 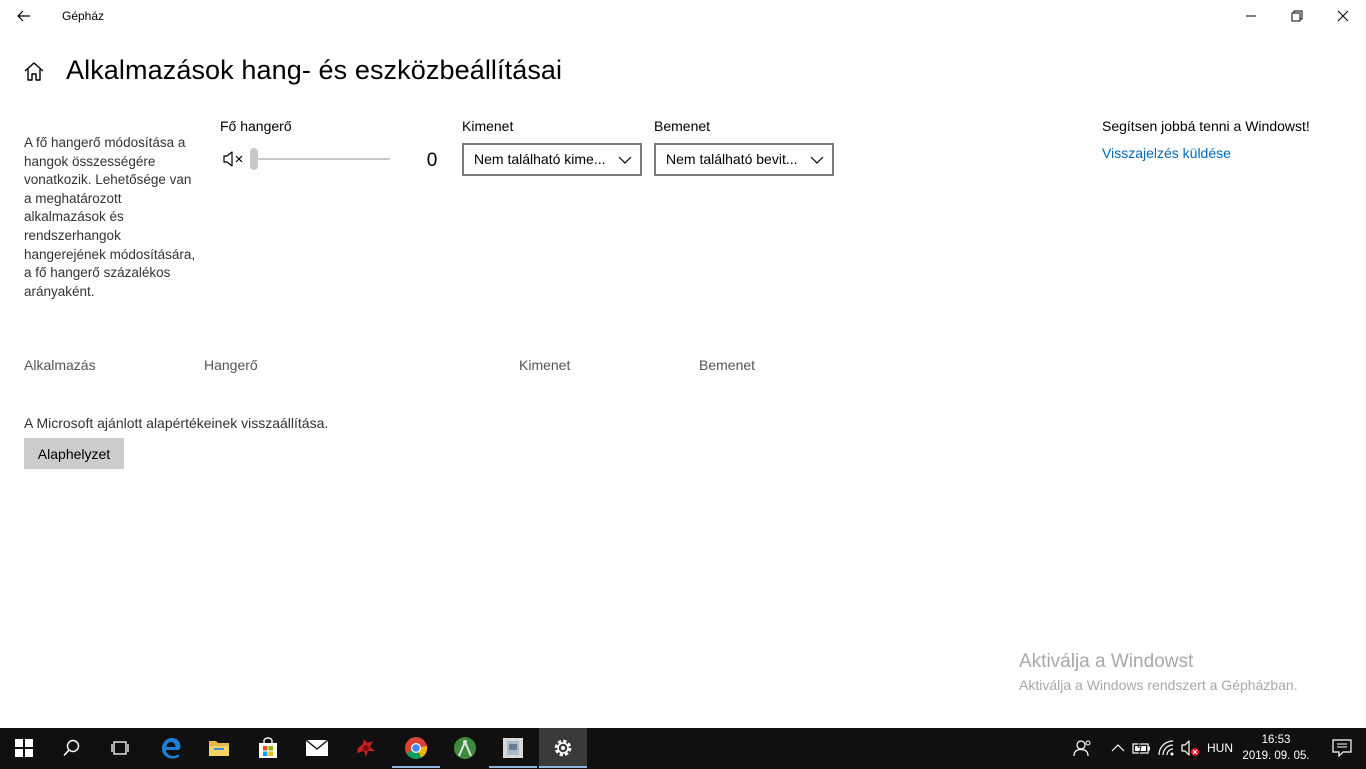 I want to click on search-button, so click(x=72, y=748).